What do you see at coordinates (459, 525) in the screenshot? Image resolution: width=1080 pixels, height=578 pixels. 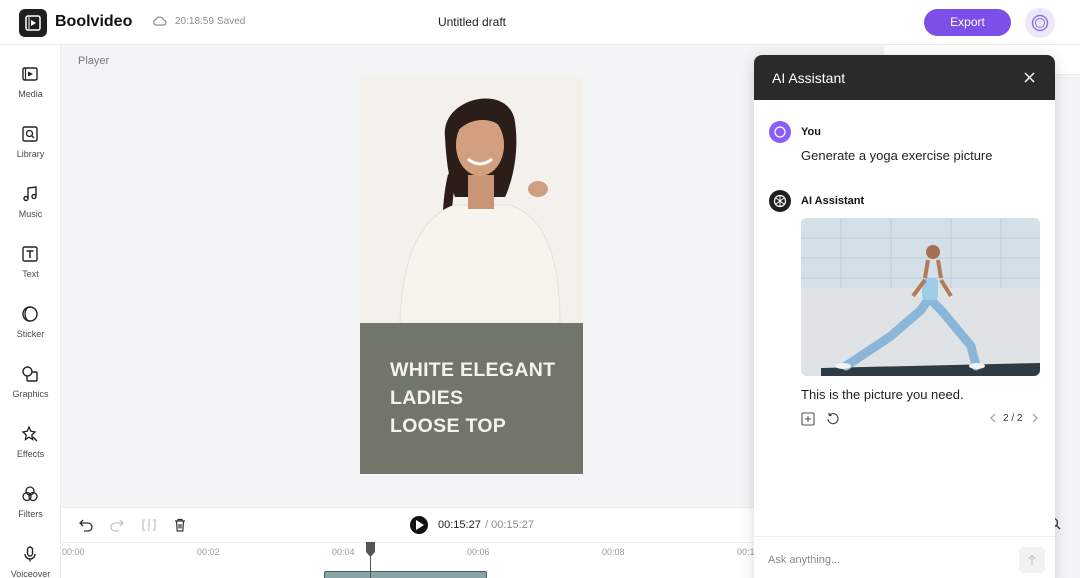 I see `current-time: 00:15:27` at bounding box center [459, 525].